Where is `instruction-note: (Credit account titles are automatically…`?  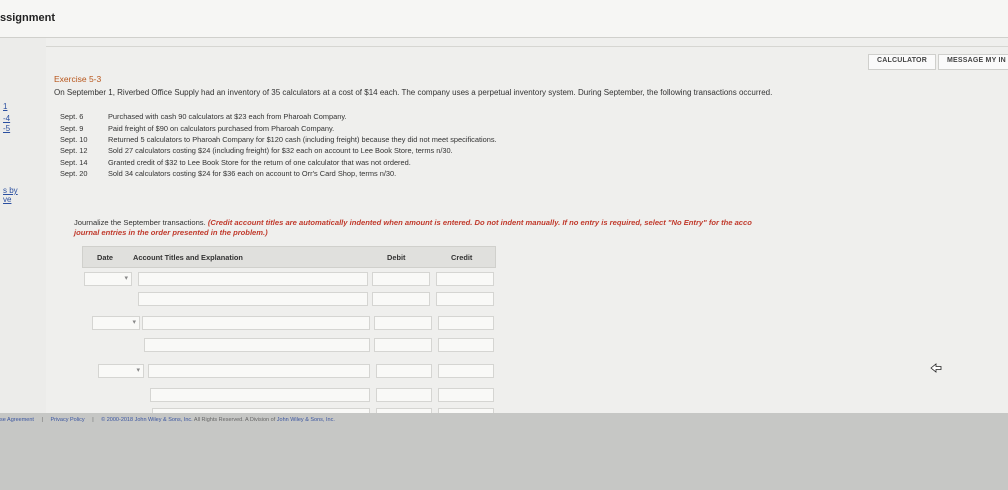
instruction-note: (Credit account titles are automatically… is located at coordinates (479, 222).